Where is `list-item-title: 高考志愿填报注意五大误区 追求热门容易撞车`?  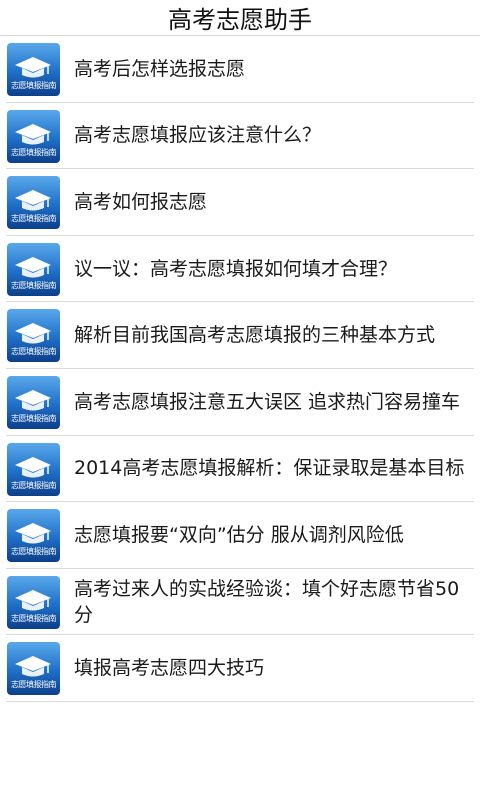 list-item-title: 高考志愿填报注意五大误区 追求热门容易撞车 is located at coordinates (267, 401).